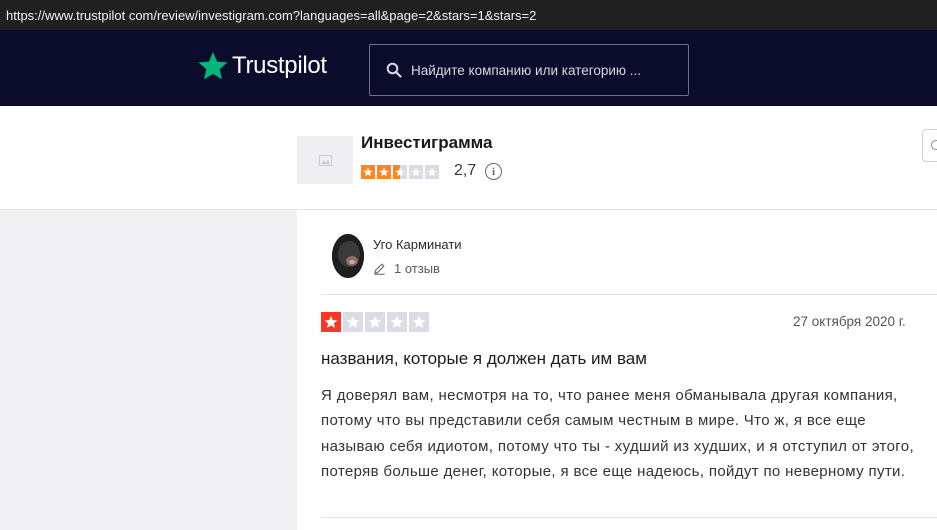  Describe the element at coordinates (493, 171) in the screenshot. I see `info-icon: i` at that location.